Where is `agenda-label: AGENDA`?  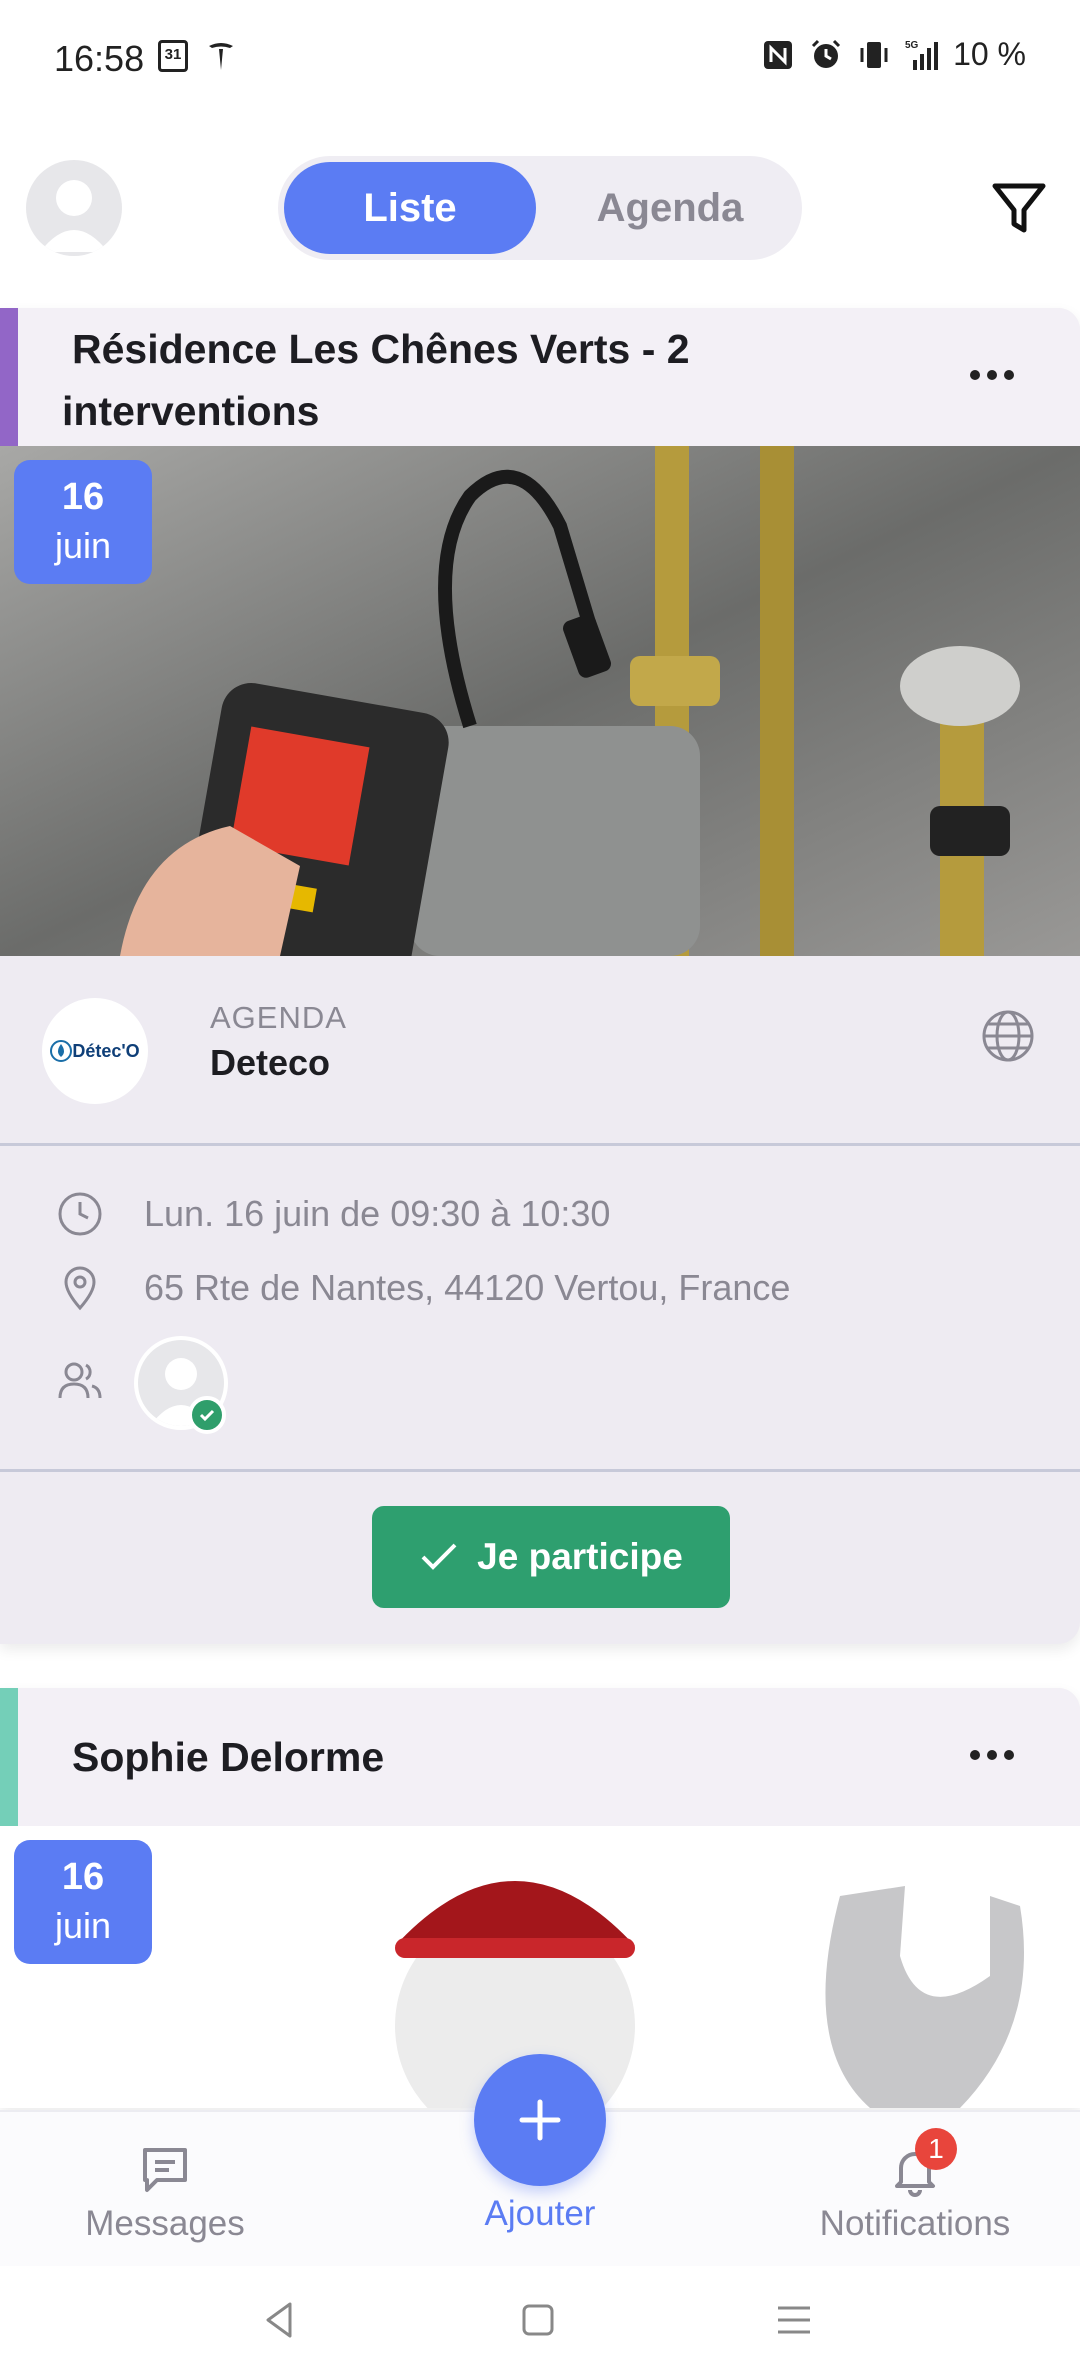
agenda-label: AGENDA is located at coordinates (278, 1017).